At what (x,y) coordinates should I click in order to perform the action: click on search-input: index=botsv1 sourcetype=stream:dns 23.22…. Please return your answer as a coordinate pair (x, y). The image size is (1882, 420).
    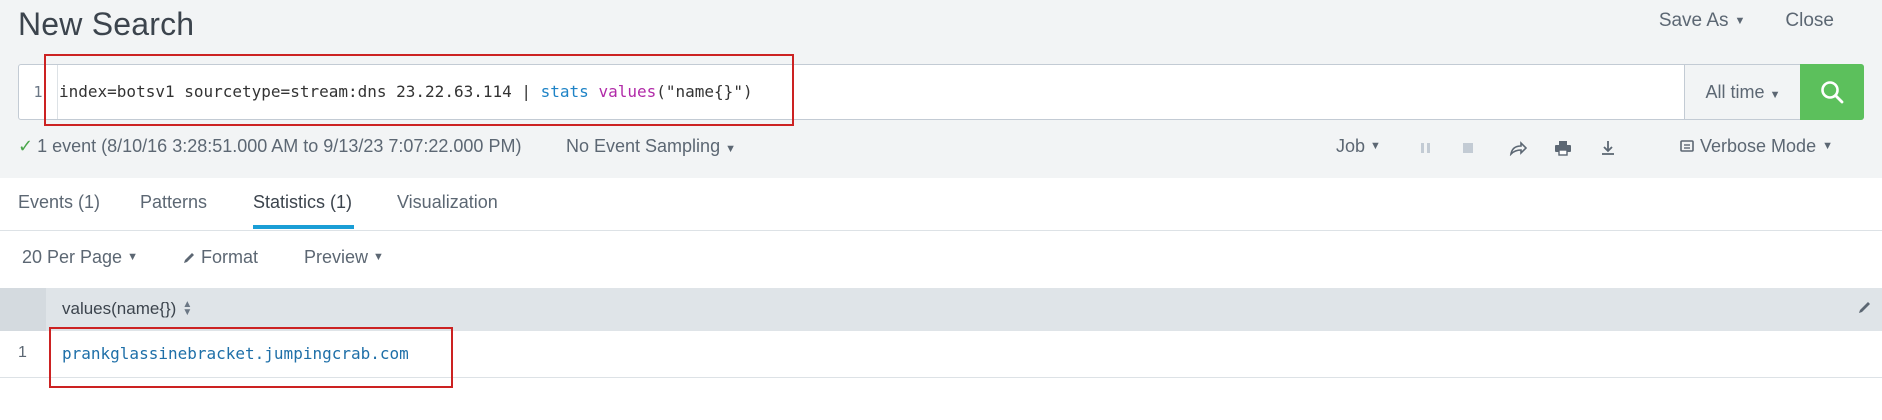
    Looking at the image, I should click on (406, 92).